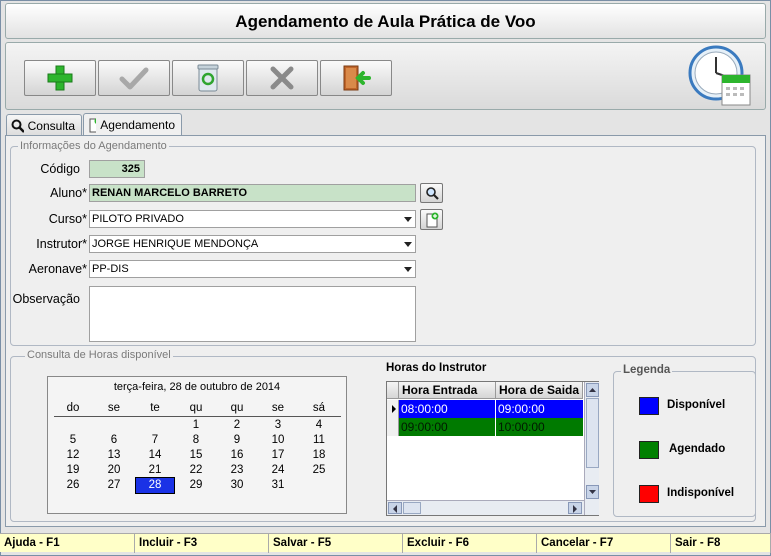  What do you see at coordinates (155, 470) in the screenshot?
I see `calendar-day: 21` at bounding box center [155, 470].